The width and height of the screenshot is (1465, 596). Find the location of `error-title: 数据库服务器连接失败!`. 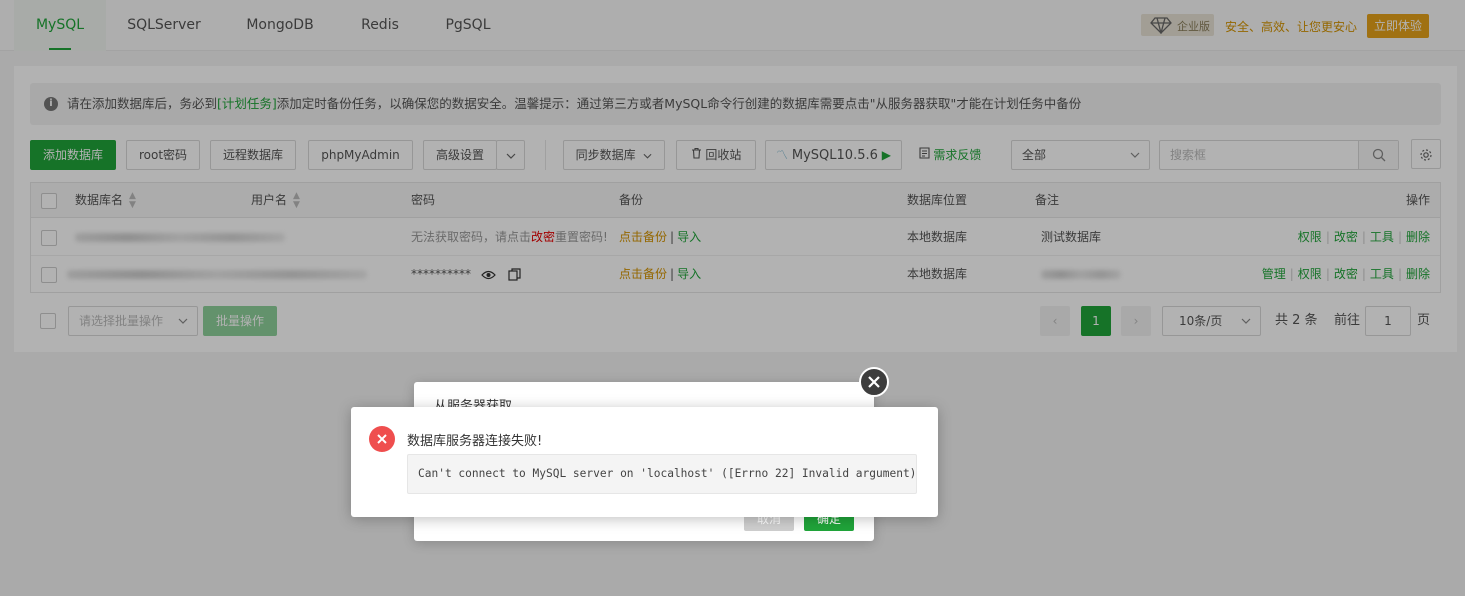

error-title: 数据库服务器连接失败! is located at coordinates (475, 441).